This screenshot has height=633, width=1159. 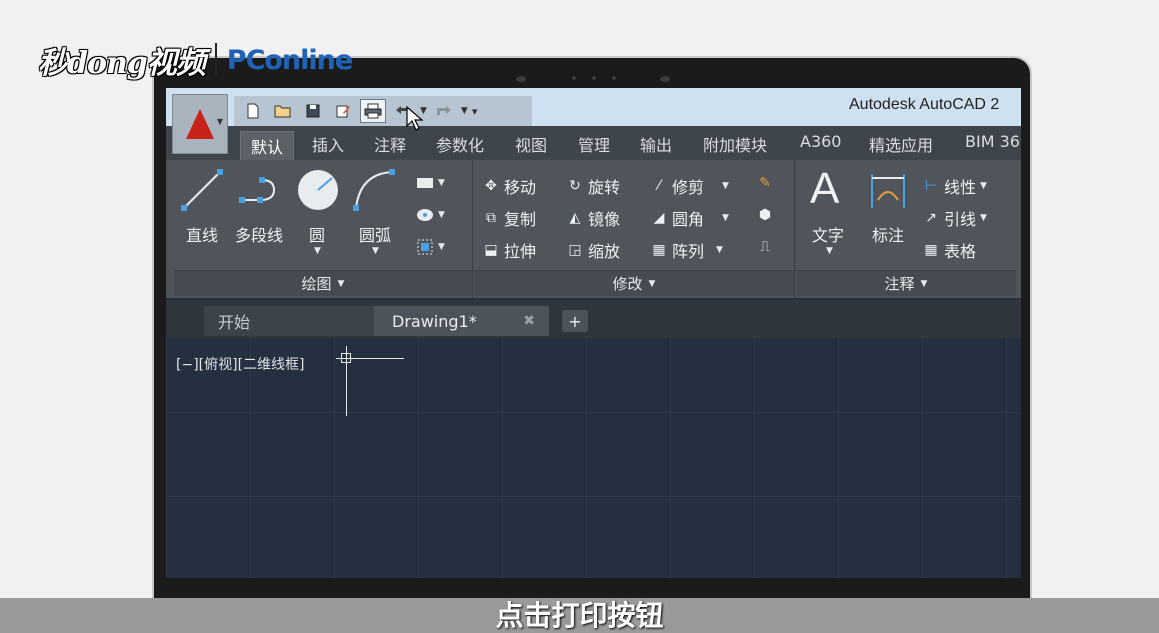 I want to click on quick-access-toolbar: ▼ ▼ ▾, so click(x=383, y=111).